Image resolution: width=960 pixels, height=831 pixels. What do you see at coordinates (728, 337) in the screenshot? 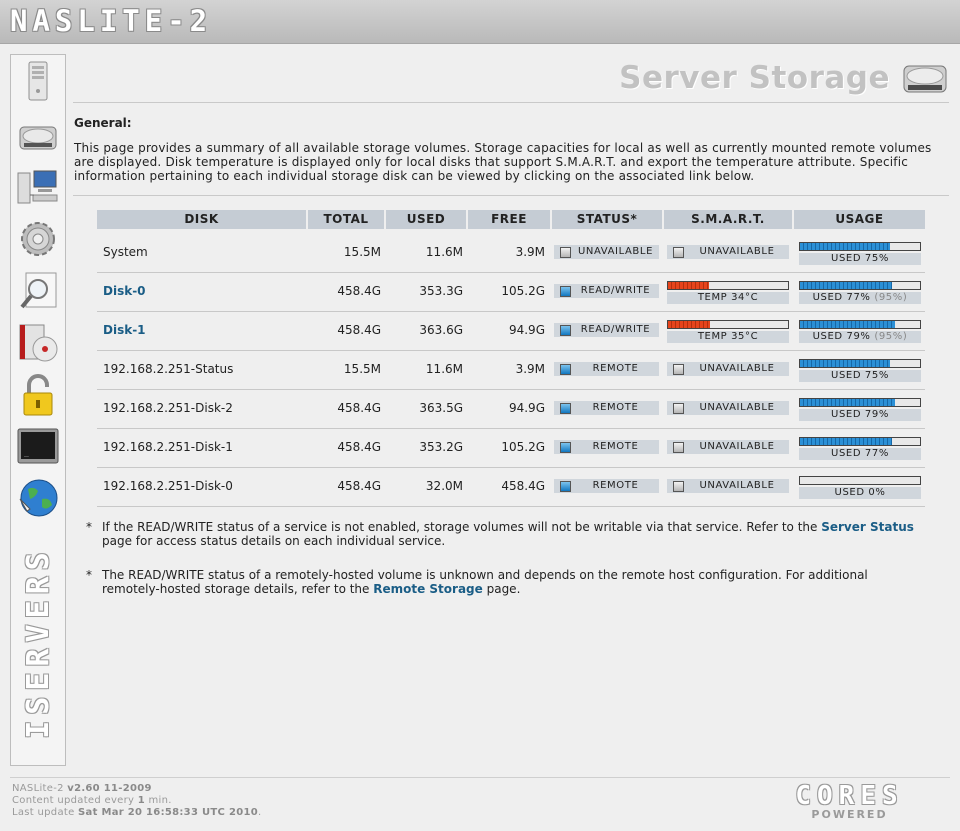
I see `temperature-label: TEMP 35°C` at bounding box center [728, 337].